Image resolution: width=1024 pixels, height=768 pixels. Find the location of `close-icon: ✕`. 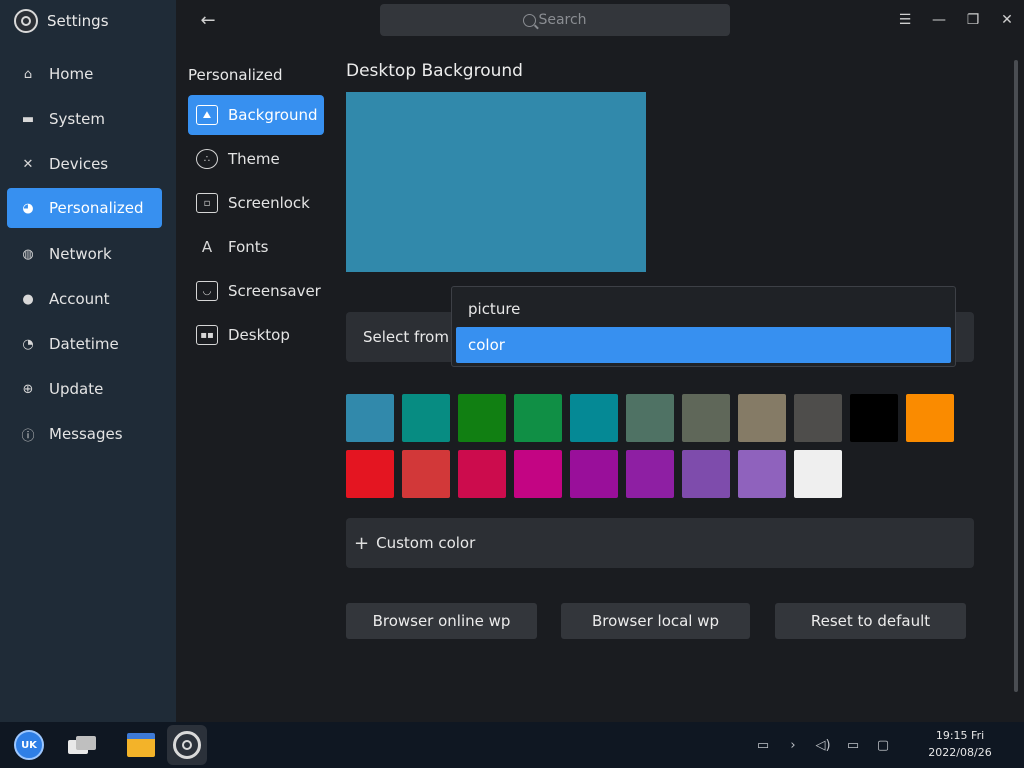

close-icon: ✕ is located at coordinates (1007, 20).